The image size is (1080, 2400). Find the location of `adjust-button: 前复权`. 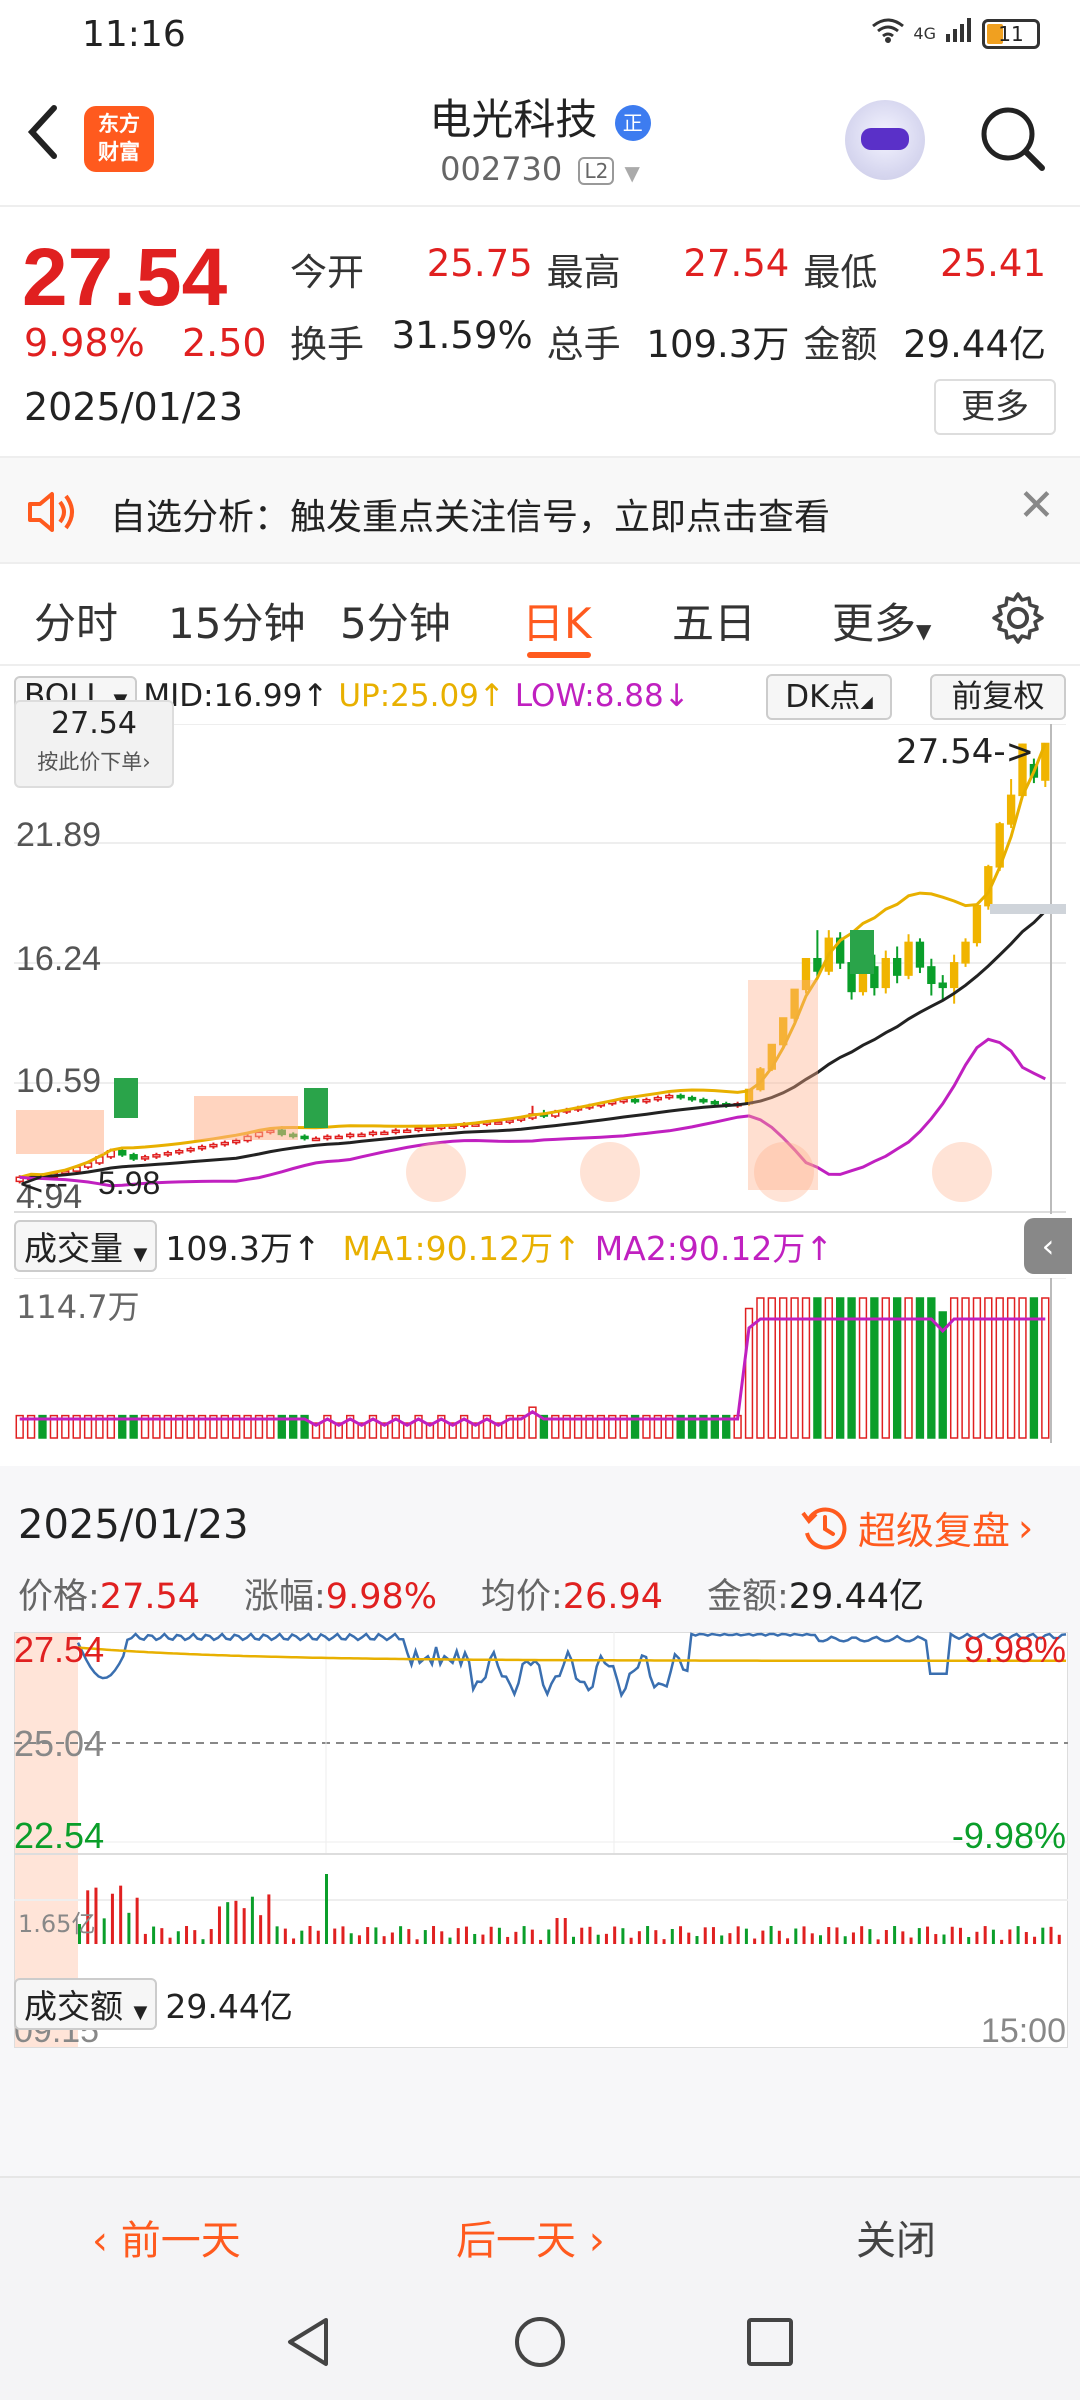

adjust-button: 前复权 is located at coordinates (998, 697).